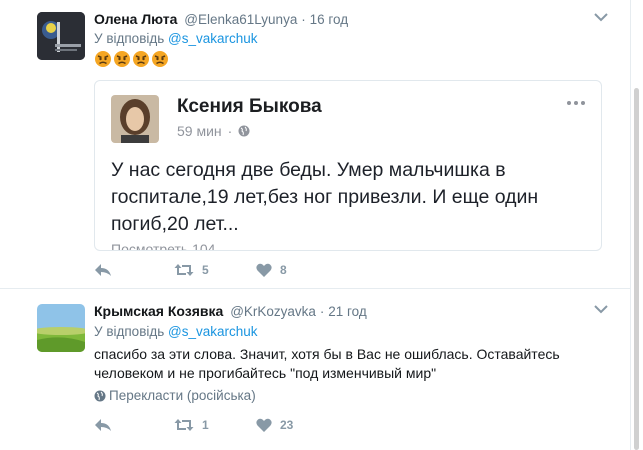  I want to click on card-meta: 59 мин ·, so click(213, 131).